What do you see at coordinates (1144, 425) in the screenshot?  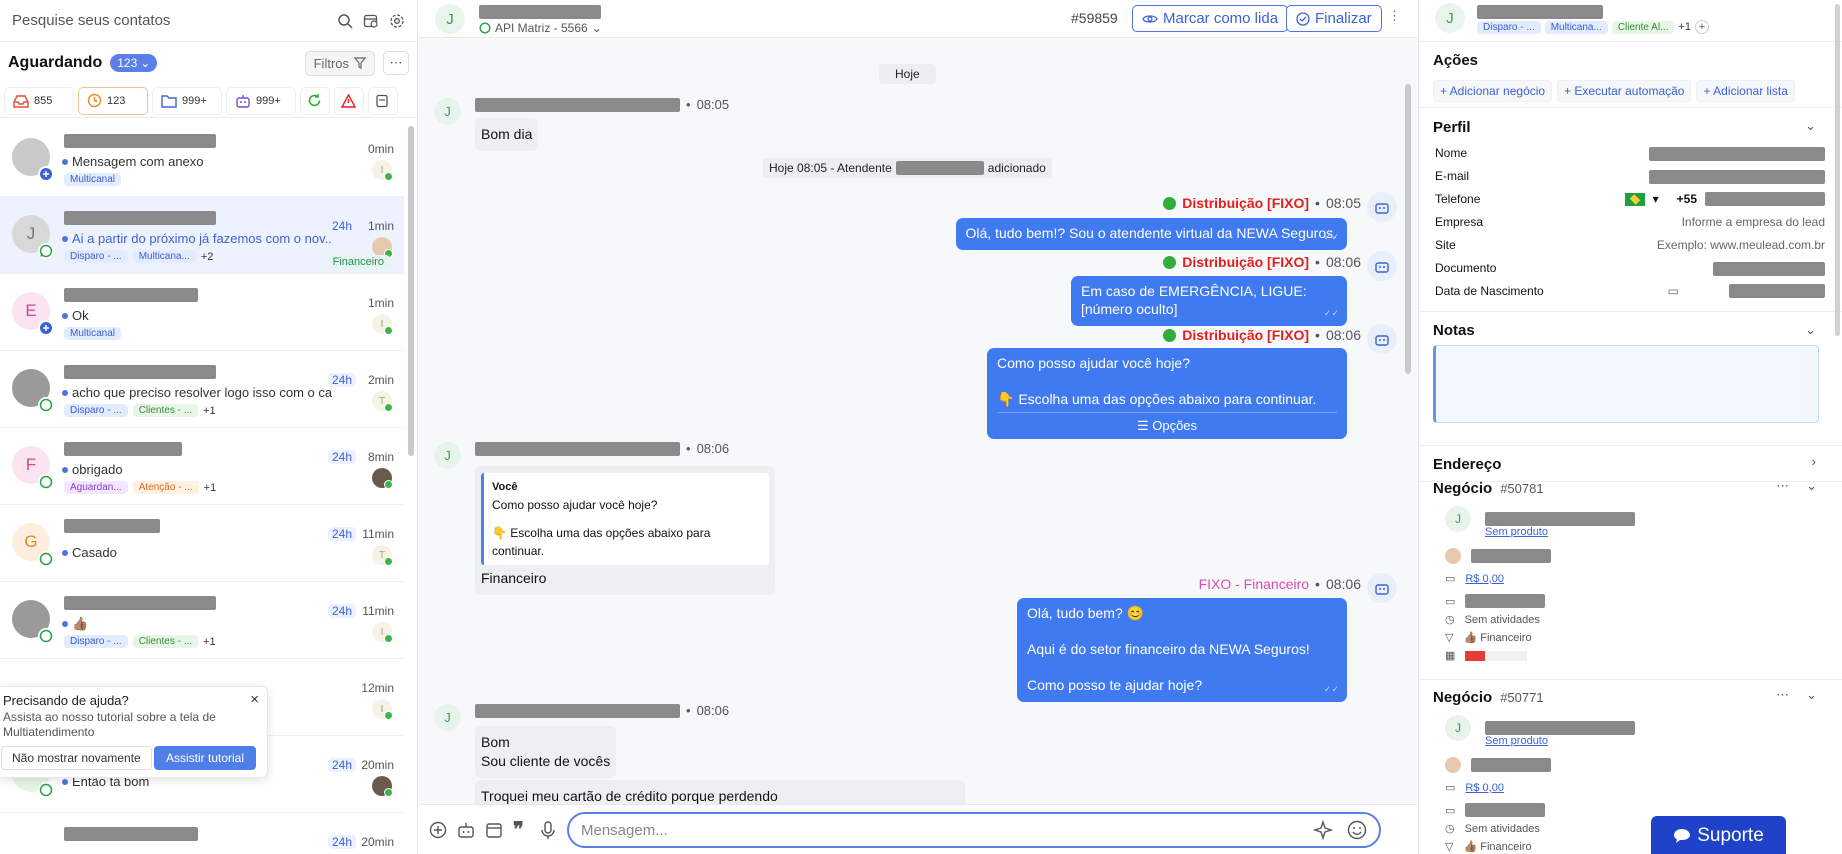 I see `list-icon: ☰` at bounding box center [1144, 425].